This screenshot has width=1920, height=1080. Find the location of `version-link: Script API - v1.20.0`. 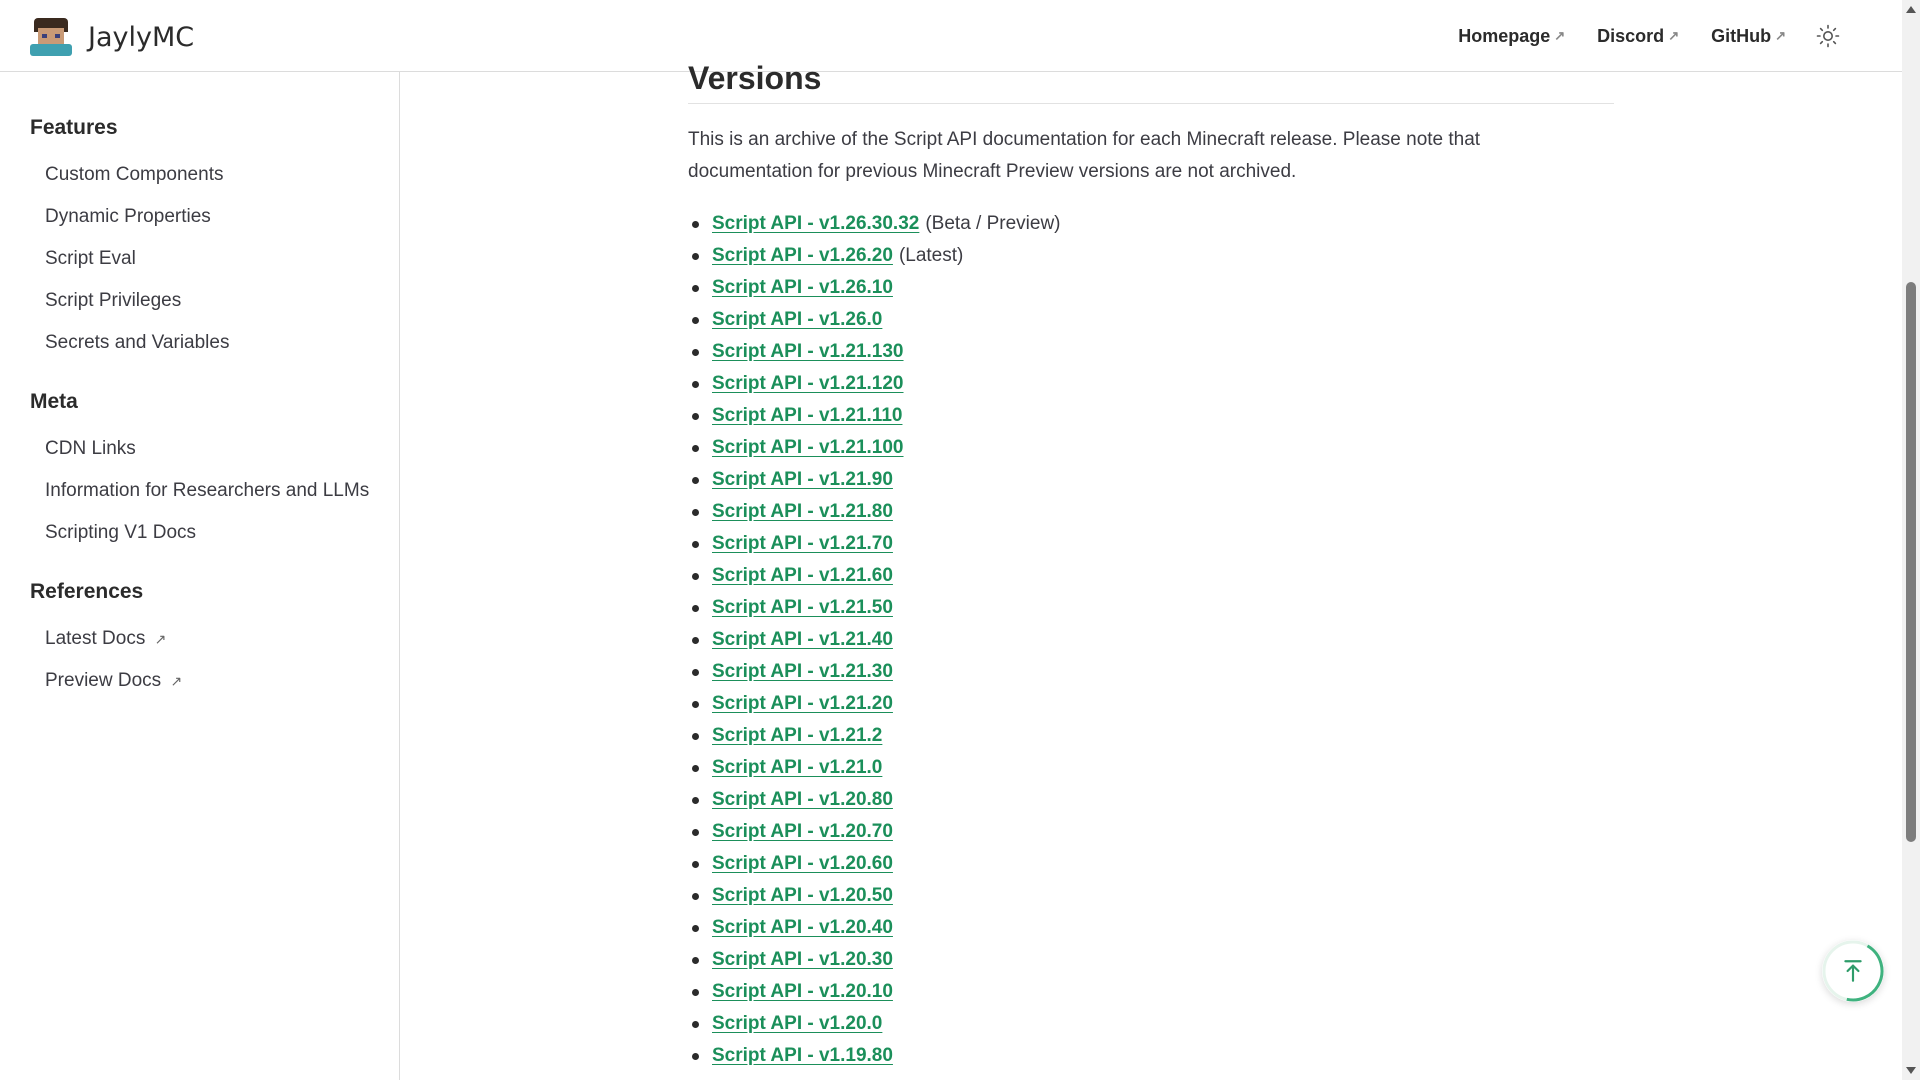

version-link: Script API - v1.20.0 is located at coordinates (797, 1023).